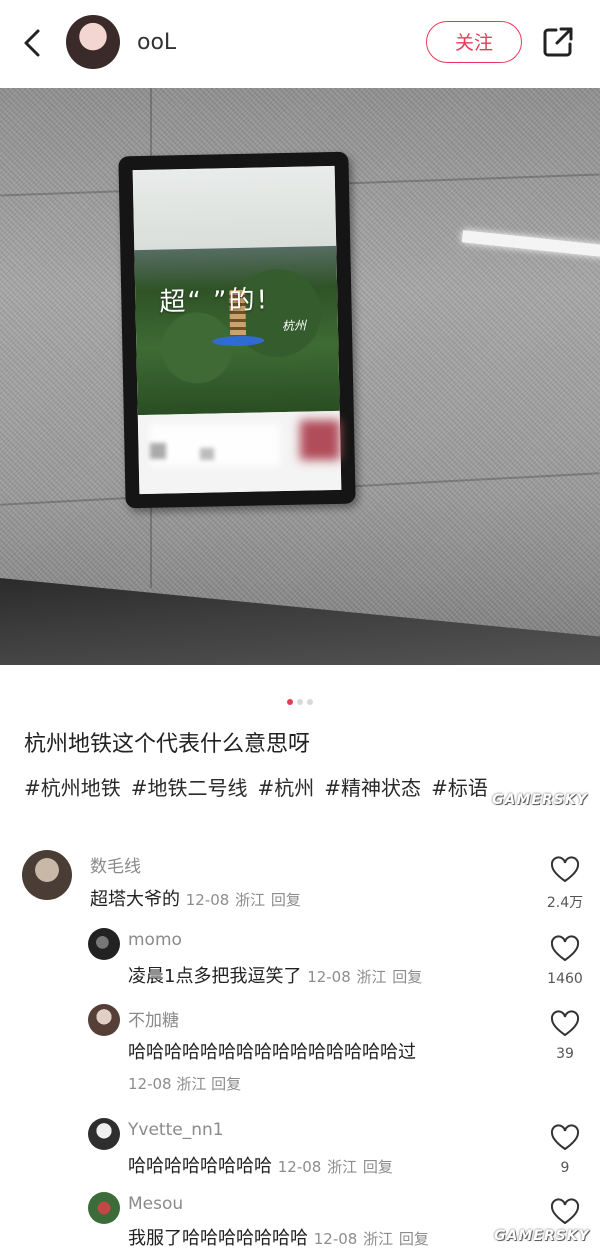 The width and height of the screenshot is (600, 1253). Describe the element at coordinates (272, 1051) in the screenshot. I see `comment-body: 哈哈哈哈哈哈哈哈哈哈哈哈哈哈哈过` at that location.